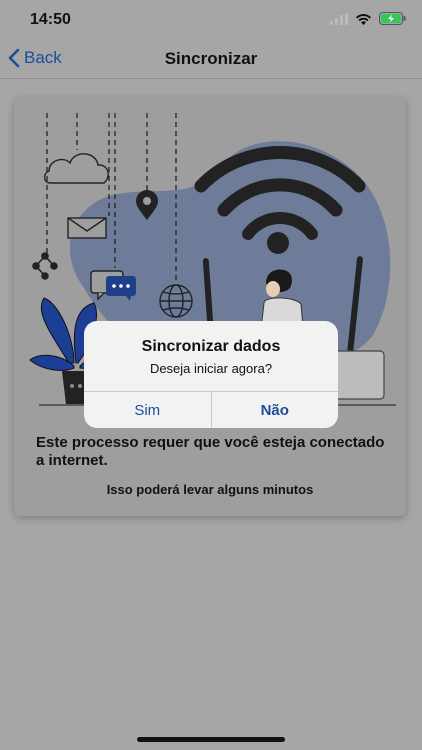 This screenshot has height=750, width=422. I want to click on page-title: Sincronizar, so click(211, 58).